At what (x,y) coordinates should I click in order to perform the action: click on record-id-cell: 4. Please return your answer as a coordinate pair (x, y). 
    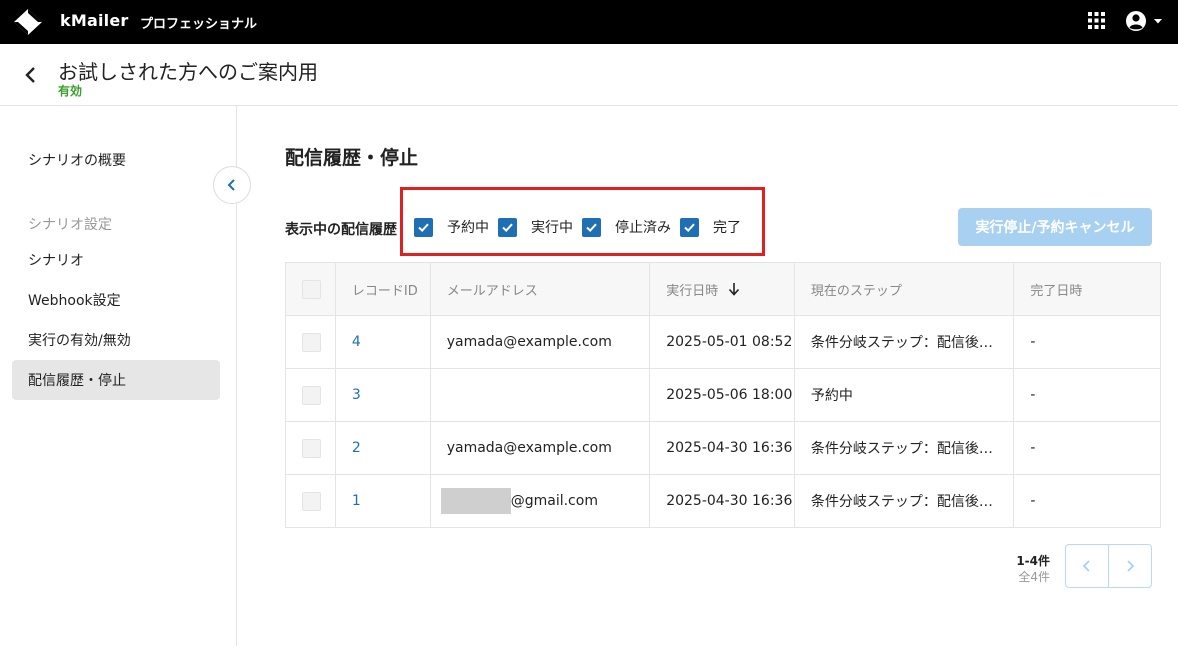
    Looking at the image, I should click on (383, 342).